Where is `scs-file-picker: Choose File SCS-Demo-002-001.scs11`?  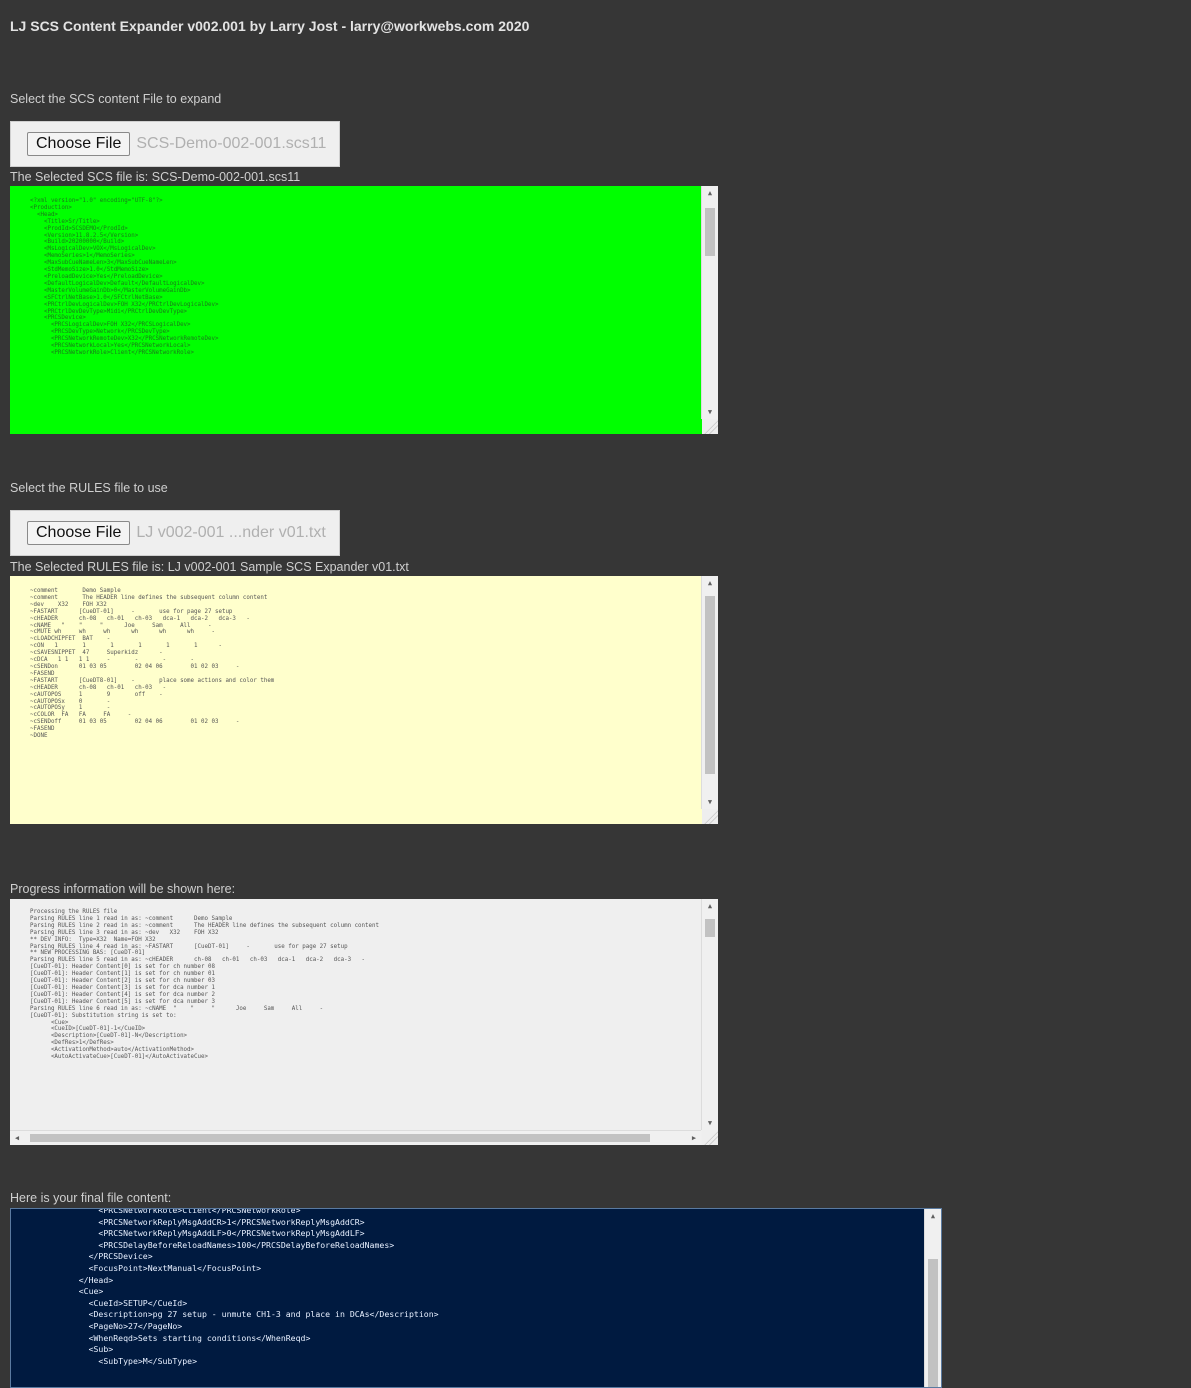
scs-file-picker: Choose File SCS-Demo-002-001.scs11 is located at coordinates (175, 144).